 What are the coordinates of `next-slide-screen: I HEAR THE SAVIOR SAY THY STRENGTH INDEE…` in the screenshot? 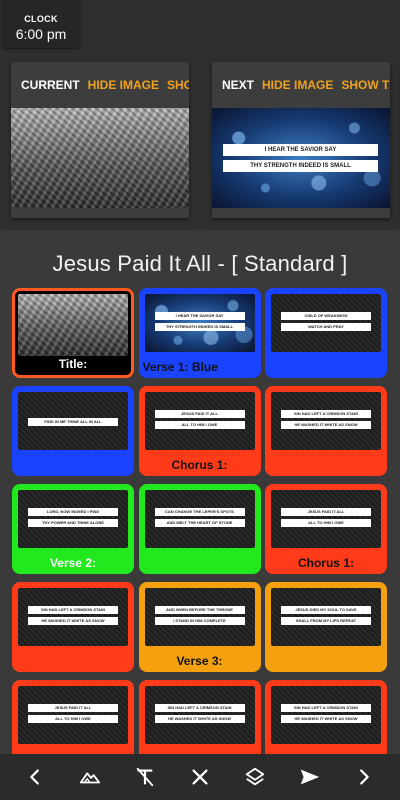 It's located at (301, 158).